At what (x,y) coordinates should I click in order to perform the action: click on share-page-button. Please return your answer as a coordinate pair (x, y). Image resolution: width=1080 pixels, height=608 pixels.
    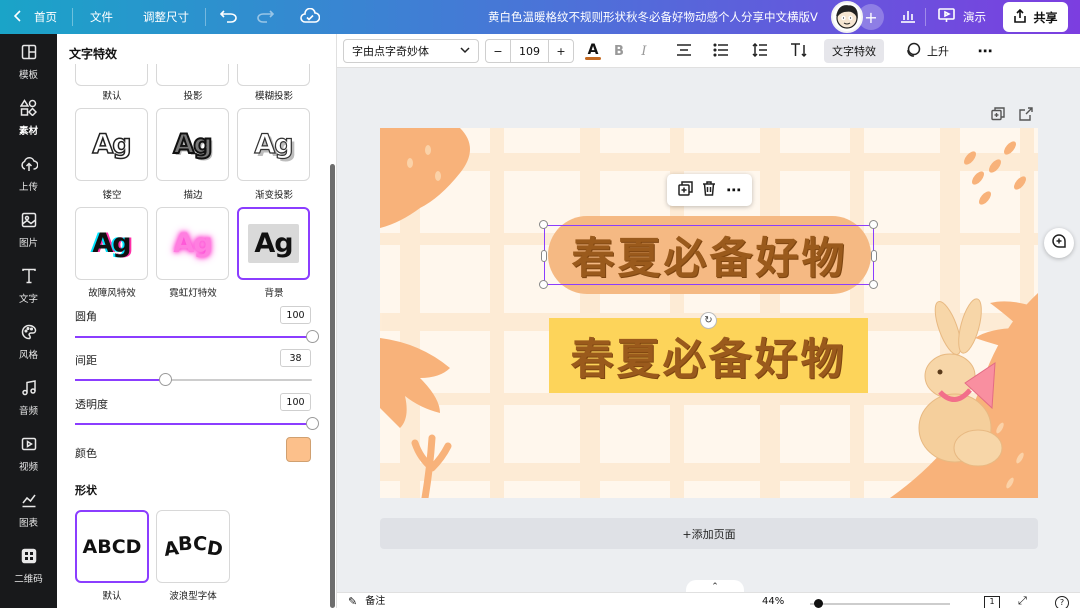
    Looking at the image, I should click on (1026, 115).